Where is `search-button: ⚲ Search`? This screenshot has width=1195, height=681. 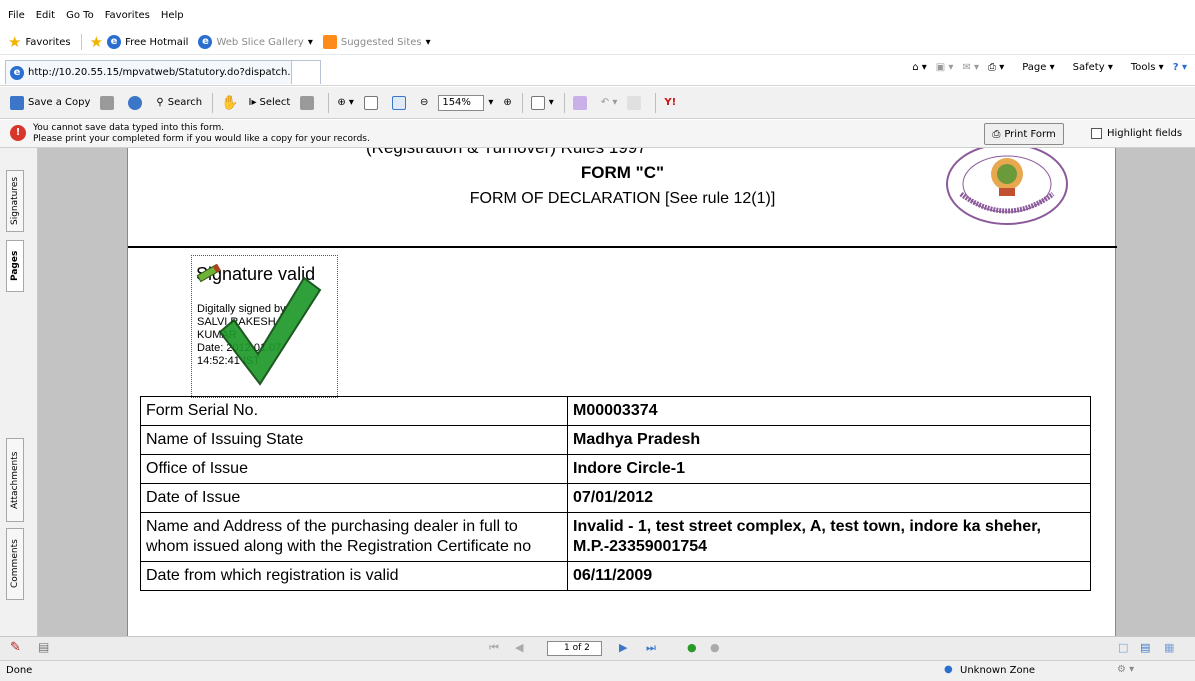 search-button: ⚲ Search is located at coordinates (179, 102).